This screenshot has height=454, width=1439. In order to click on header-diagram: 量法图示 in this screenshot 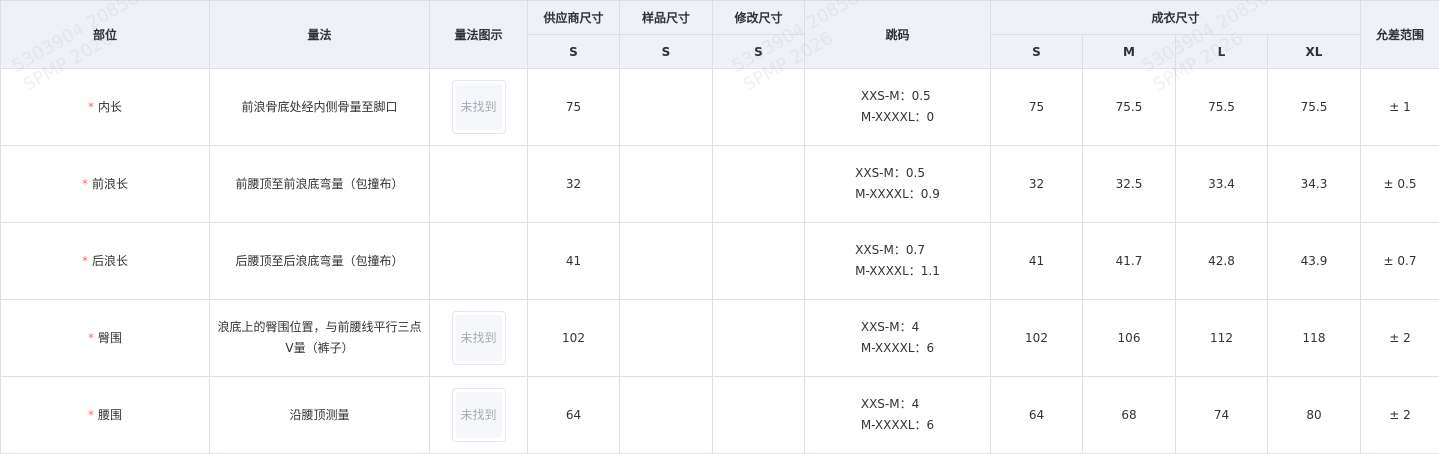, I will do `click(479, 35)`.